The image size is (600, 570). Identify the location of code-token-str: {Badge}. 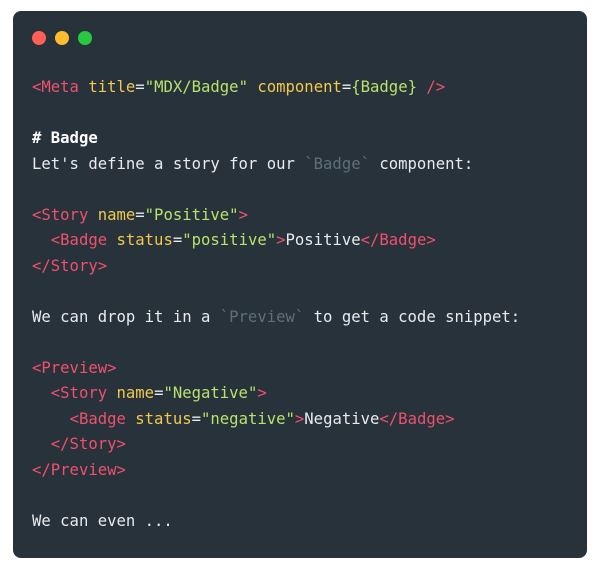
(384, 87).